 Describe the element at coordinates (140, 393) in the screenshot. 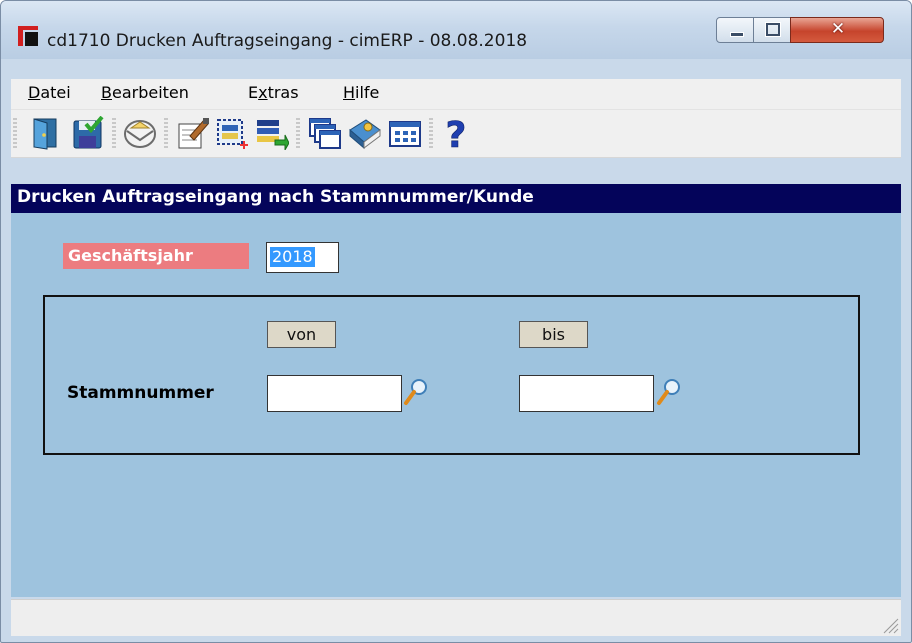

I see `stammnummer-label: Stammnummer` at that location.